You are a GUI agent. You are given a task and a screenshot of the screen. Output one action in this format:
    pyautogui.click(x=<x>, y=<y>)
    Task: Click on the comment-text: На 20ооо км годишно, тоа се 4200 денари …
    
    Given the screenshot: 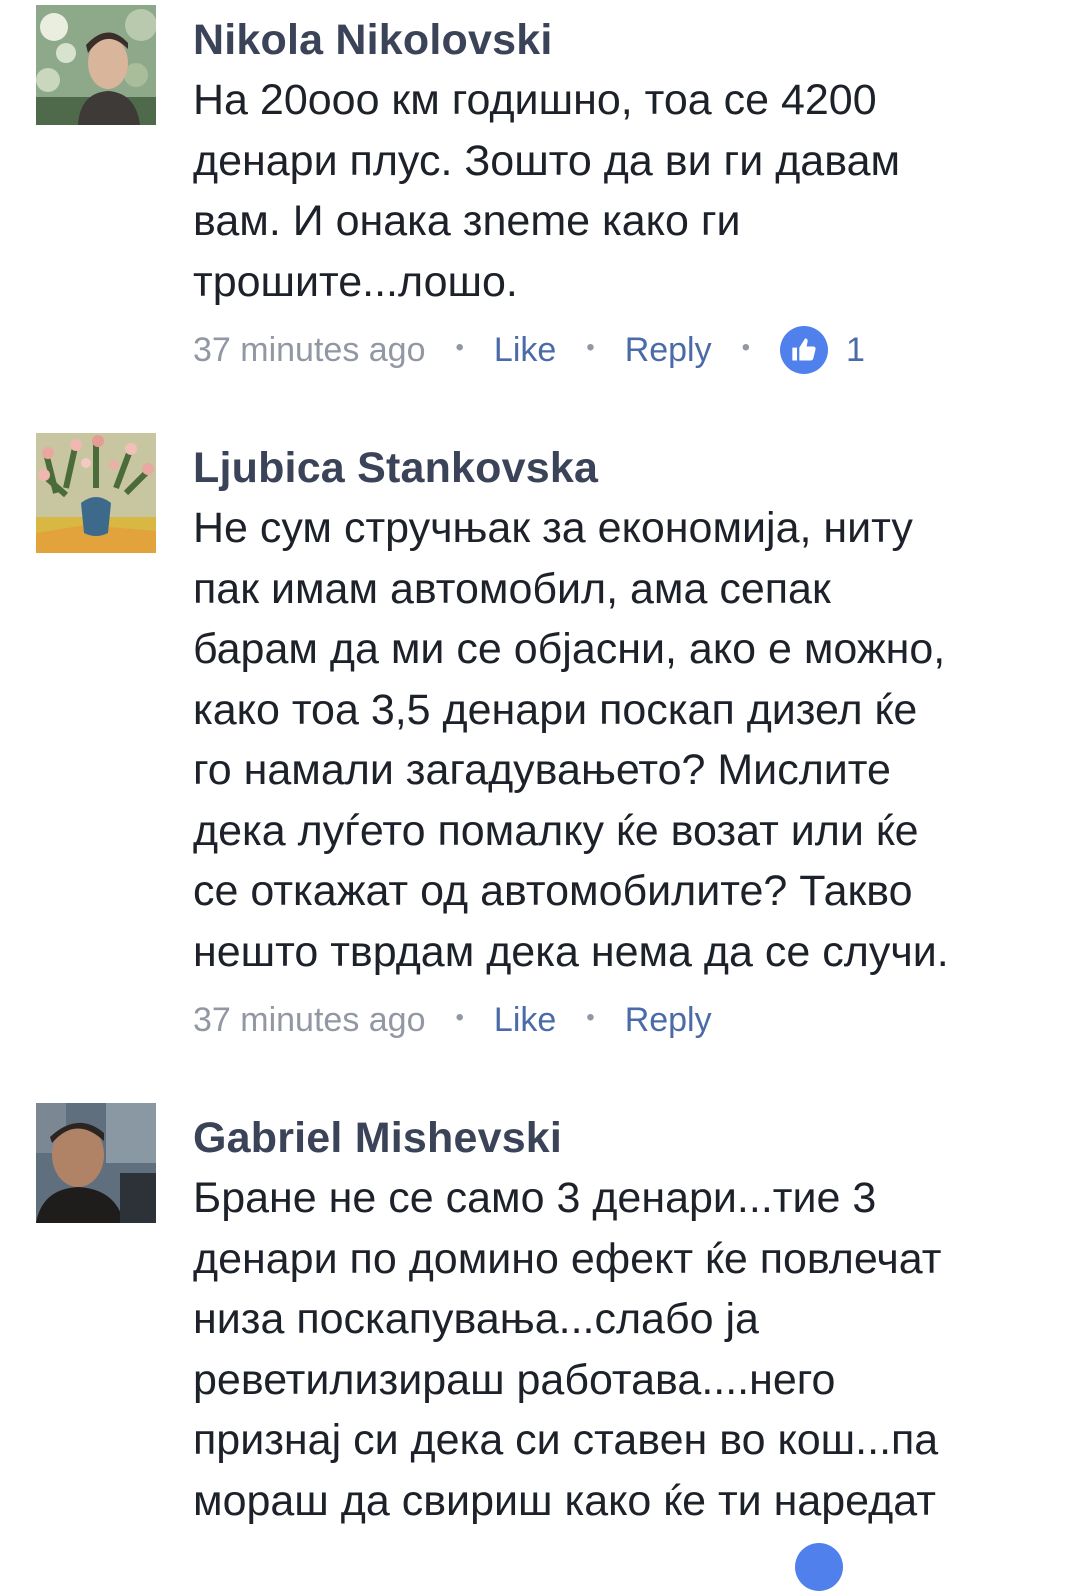 What is the action you would take?
    pyautogui.click(x=547, y=191)
    